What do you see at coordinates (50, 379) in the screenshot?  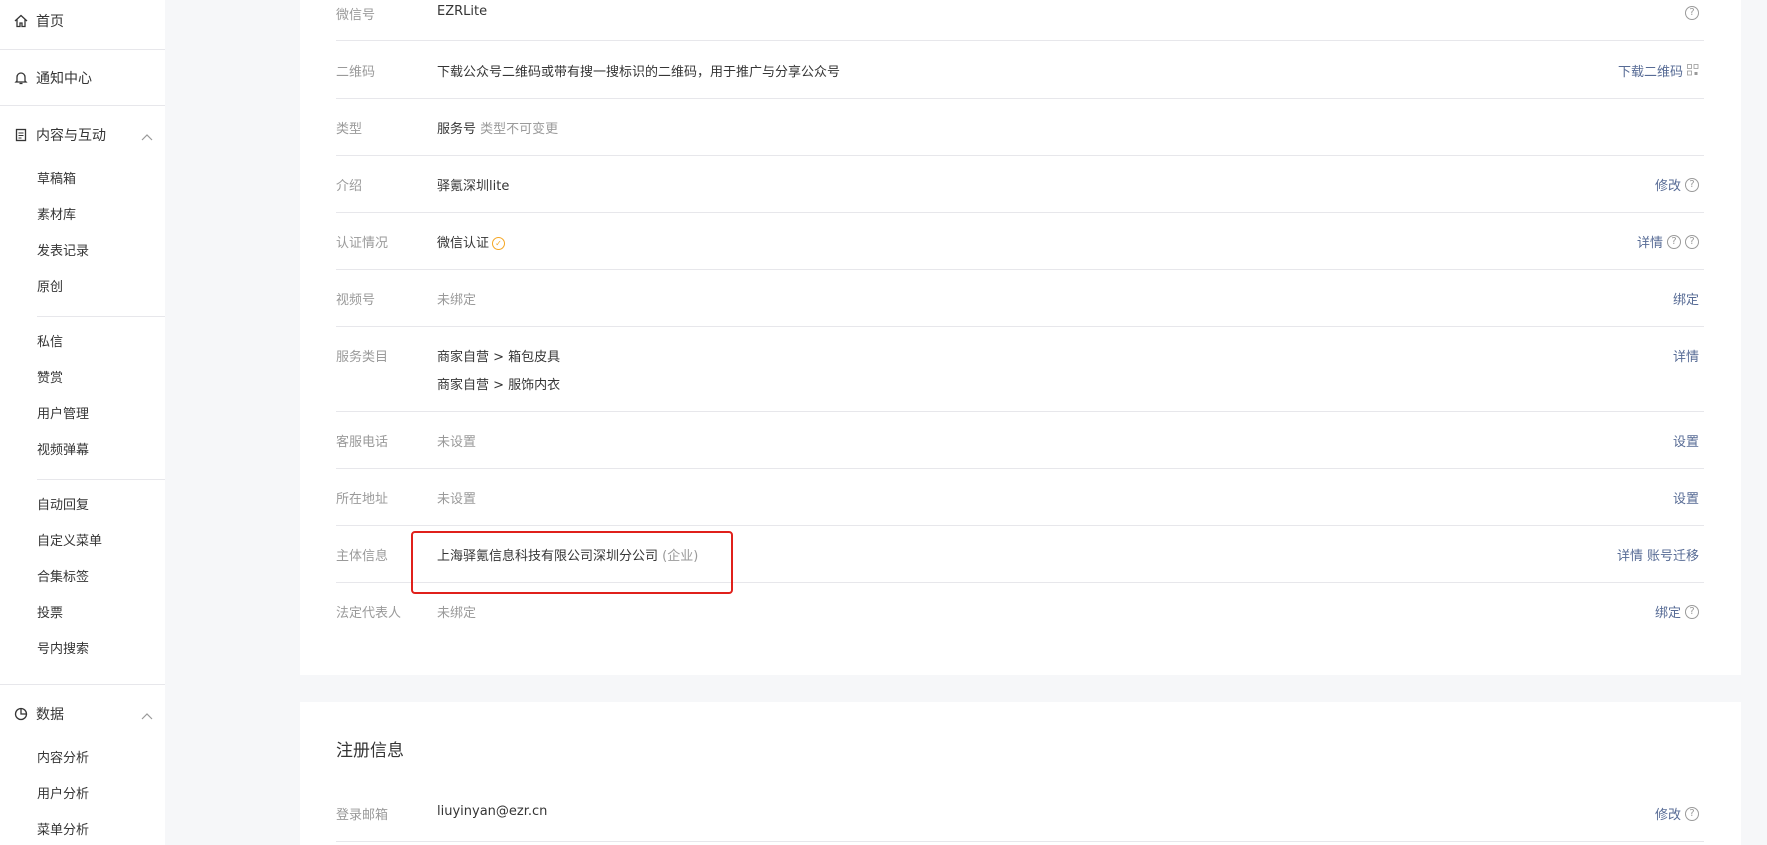 I see `nav-rewards: 赞赏` at bounding box center [50, 379].